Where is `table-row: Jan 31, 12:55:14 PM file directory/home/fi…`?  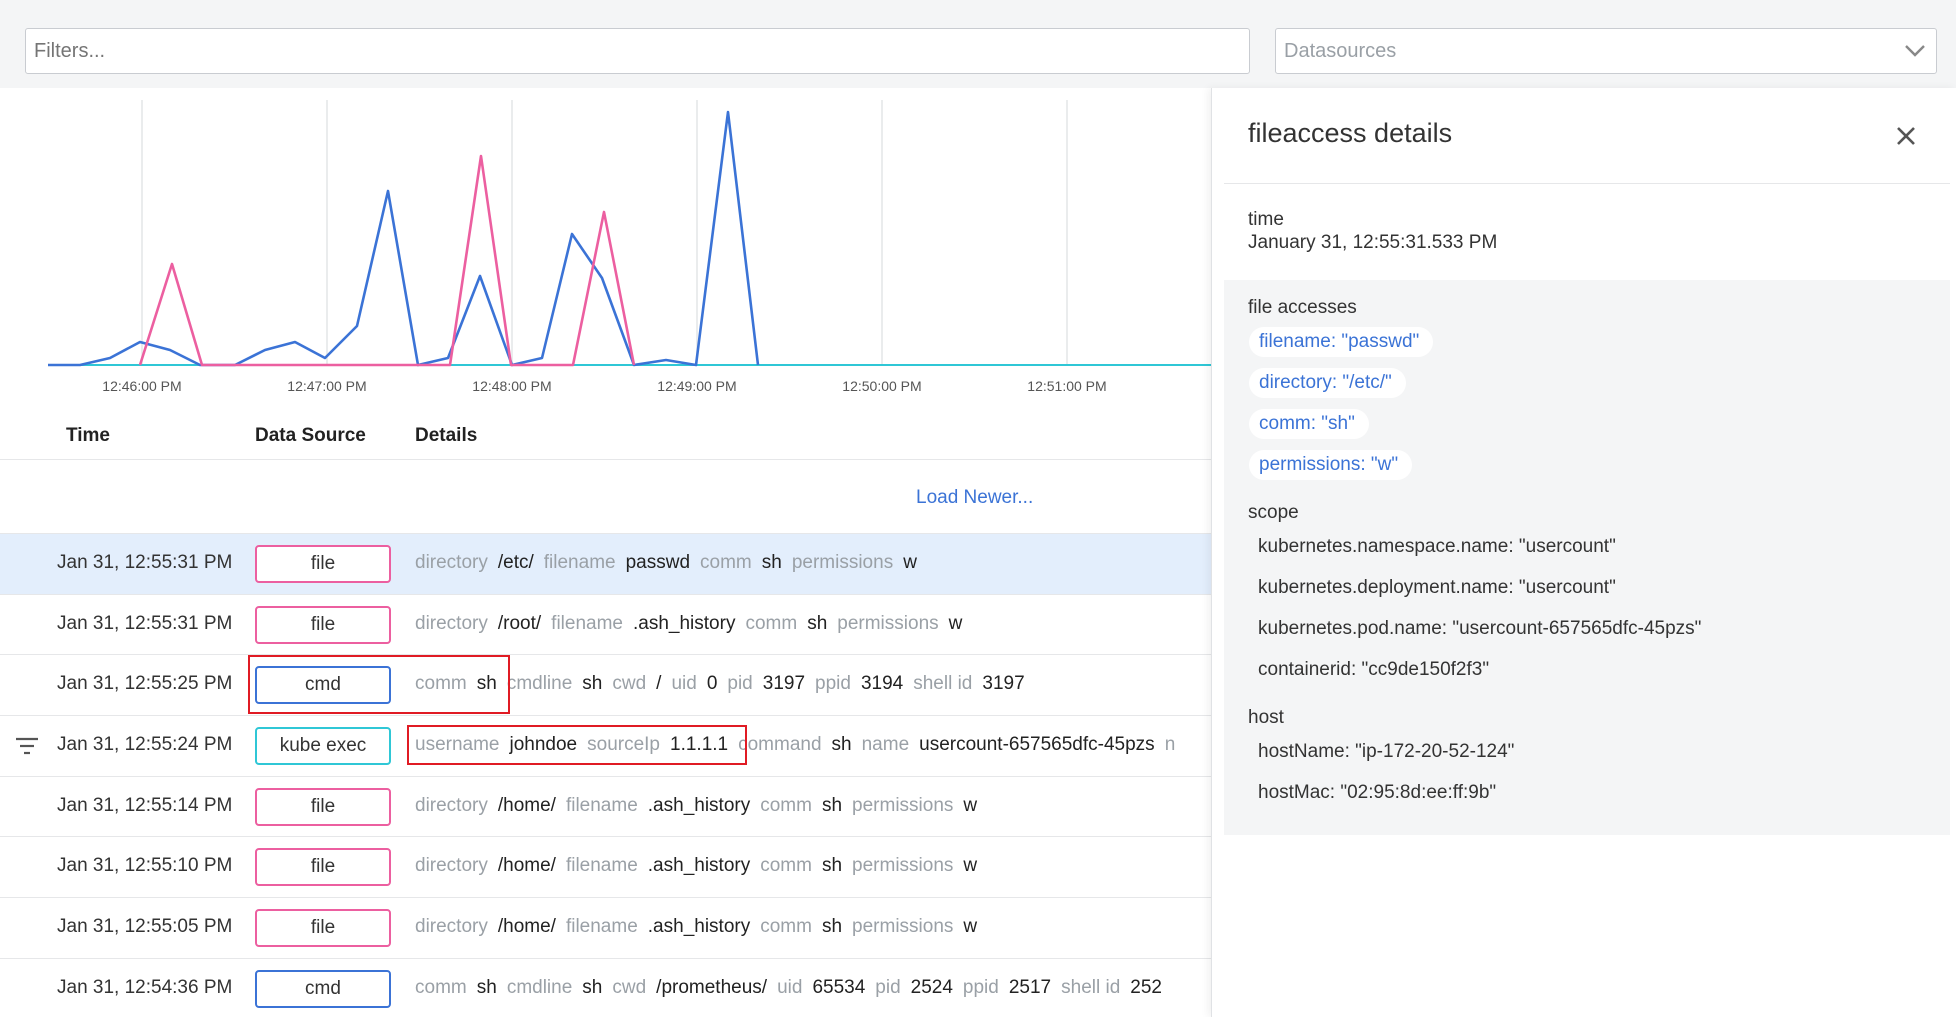
table-row: Jan 31, 12:55:14 PM file directory/home/fi… is located at coordinates (605, 807).